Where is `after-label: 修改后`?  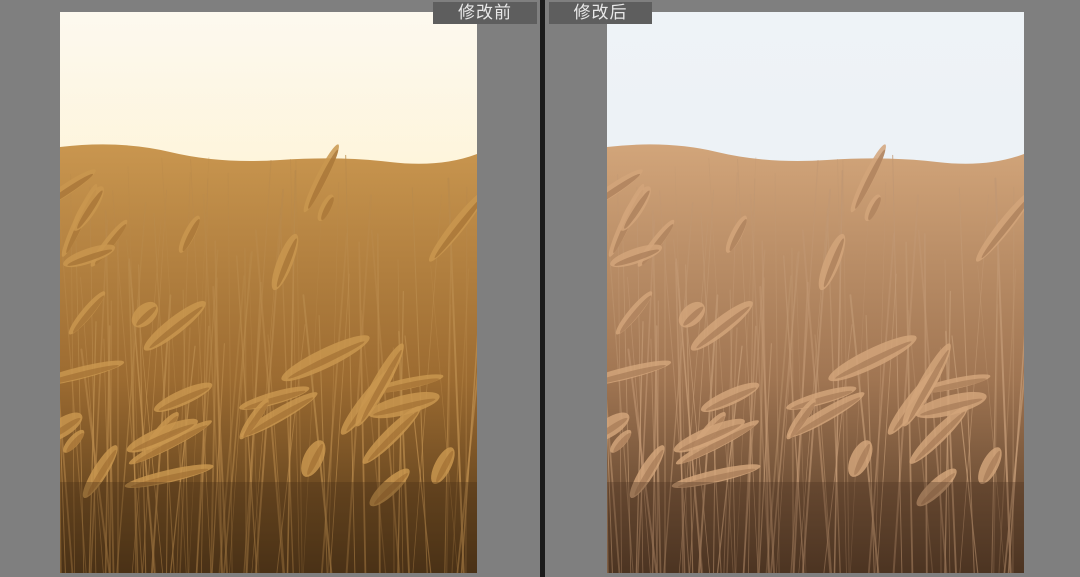 after-label: 修改后 is located at coordinates (600, 13).